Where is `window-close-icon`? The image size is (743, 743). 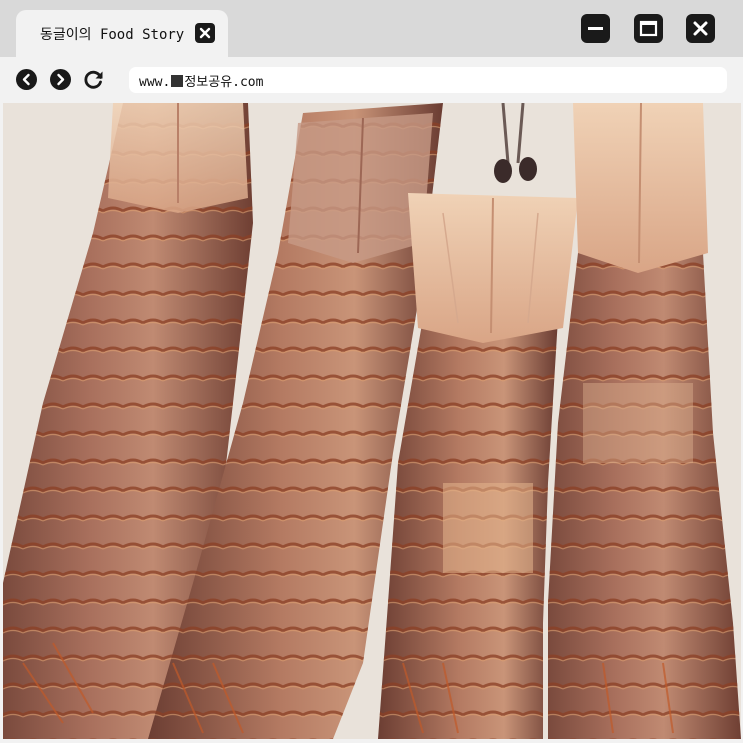 window-close-icon is located at coordinates (700, 28).